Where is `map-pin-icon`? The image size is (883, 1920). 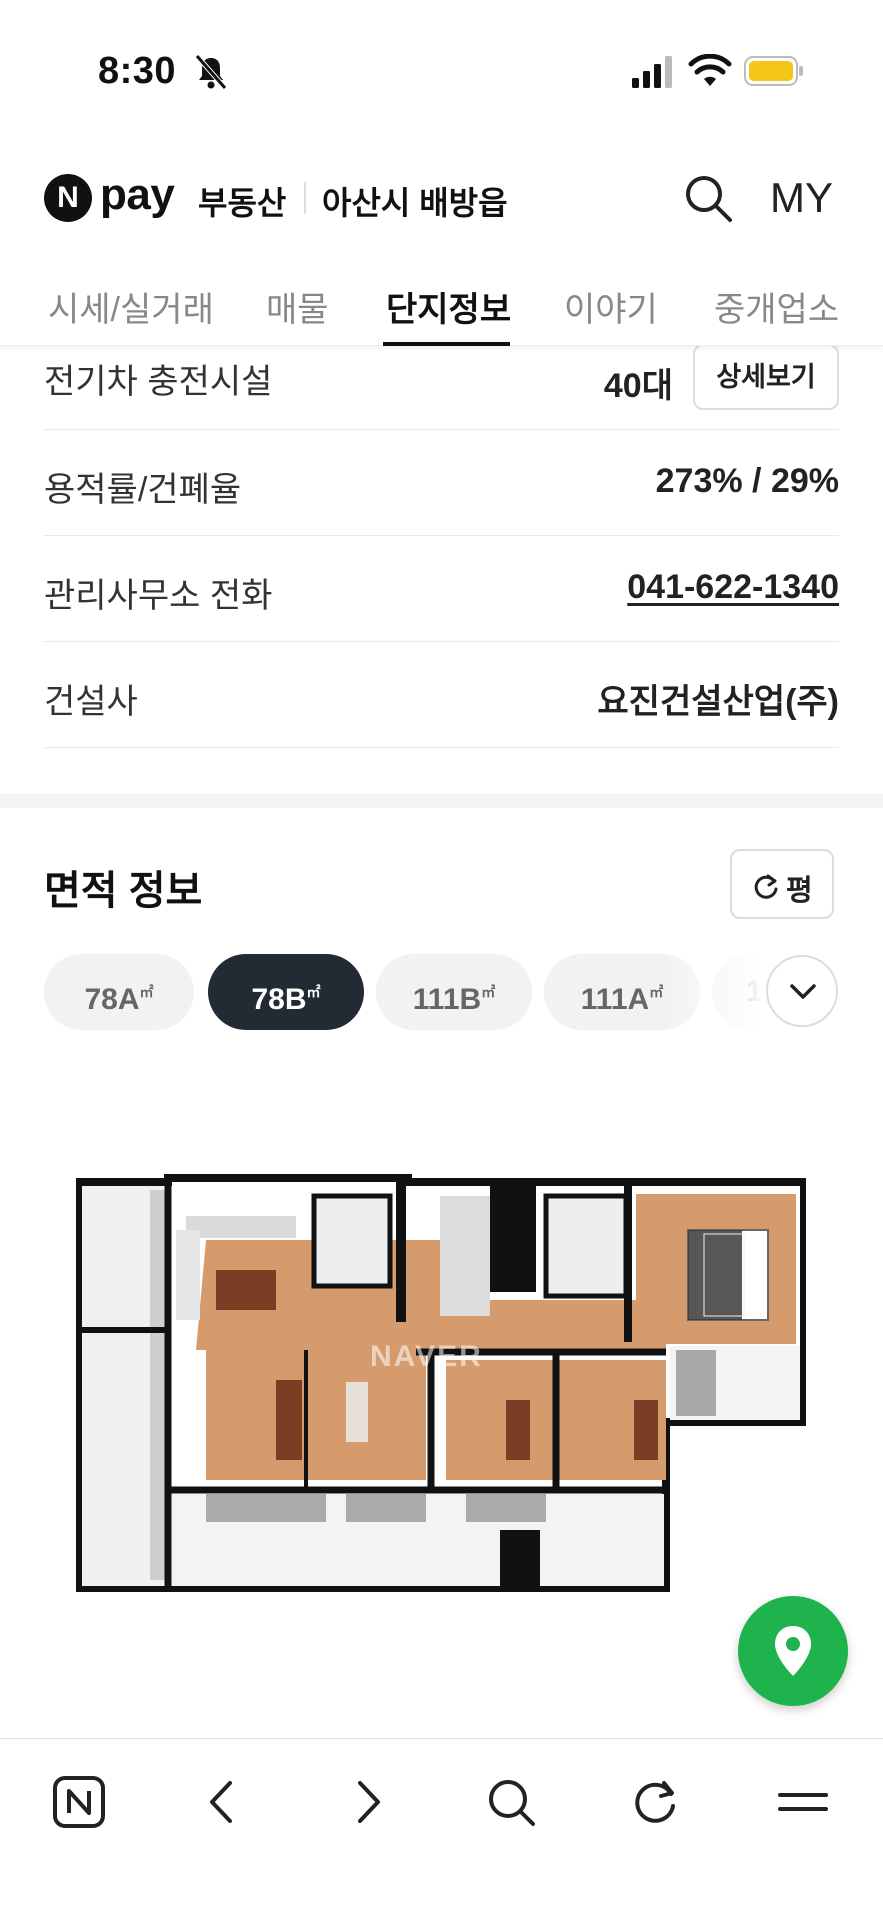
map-pin-icon is located at coordinates (793, 1651).